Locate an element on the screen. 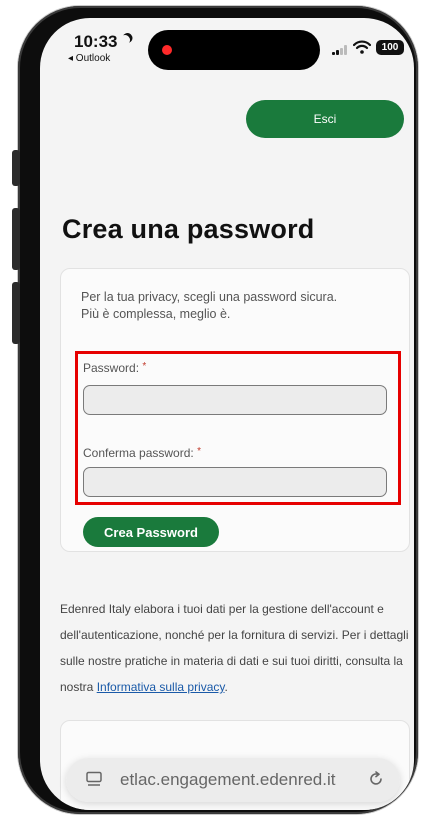 This screenshot has height=820, width=434. status-bar: 10:33 ◂ Outlook 100 is located at coordinates (227, 50).